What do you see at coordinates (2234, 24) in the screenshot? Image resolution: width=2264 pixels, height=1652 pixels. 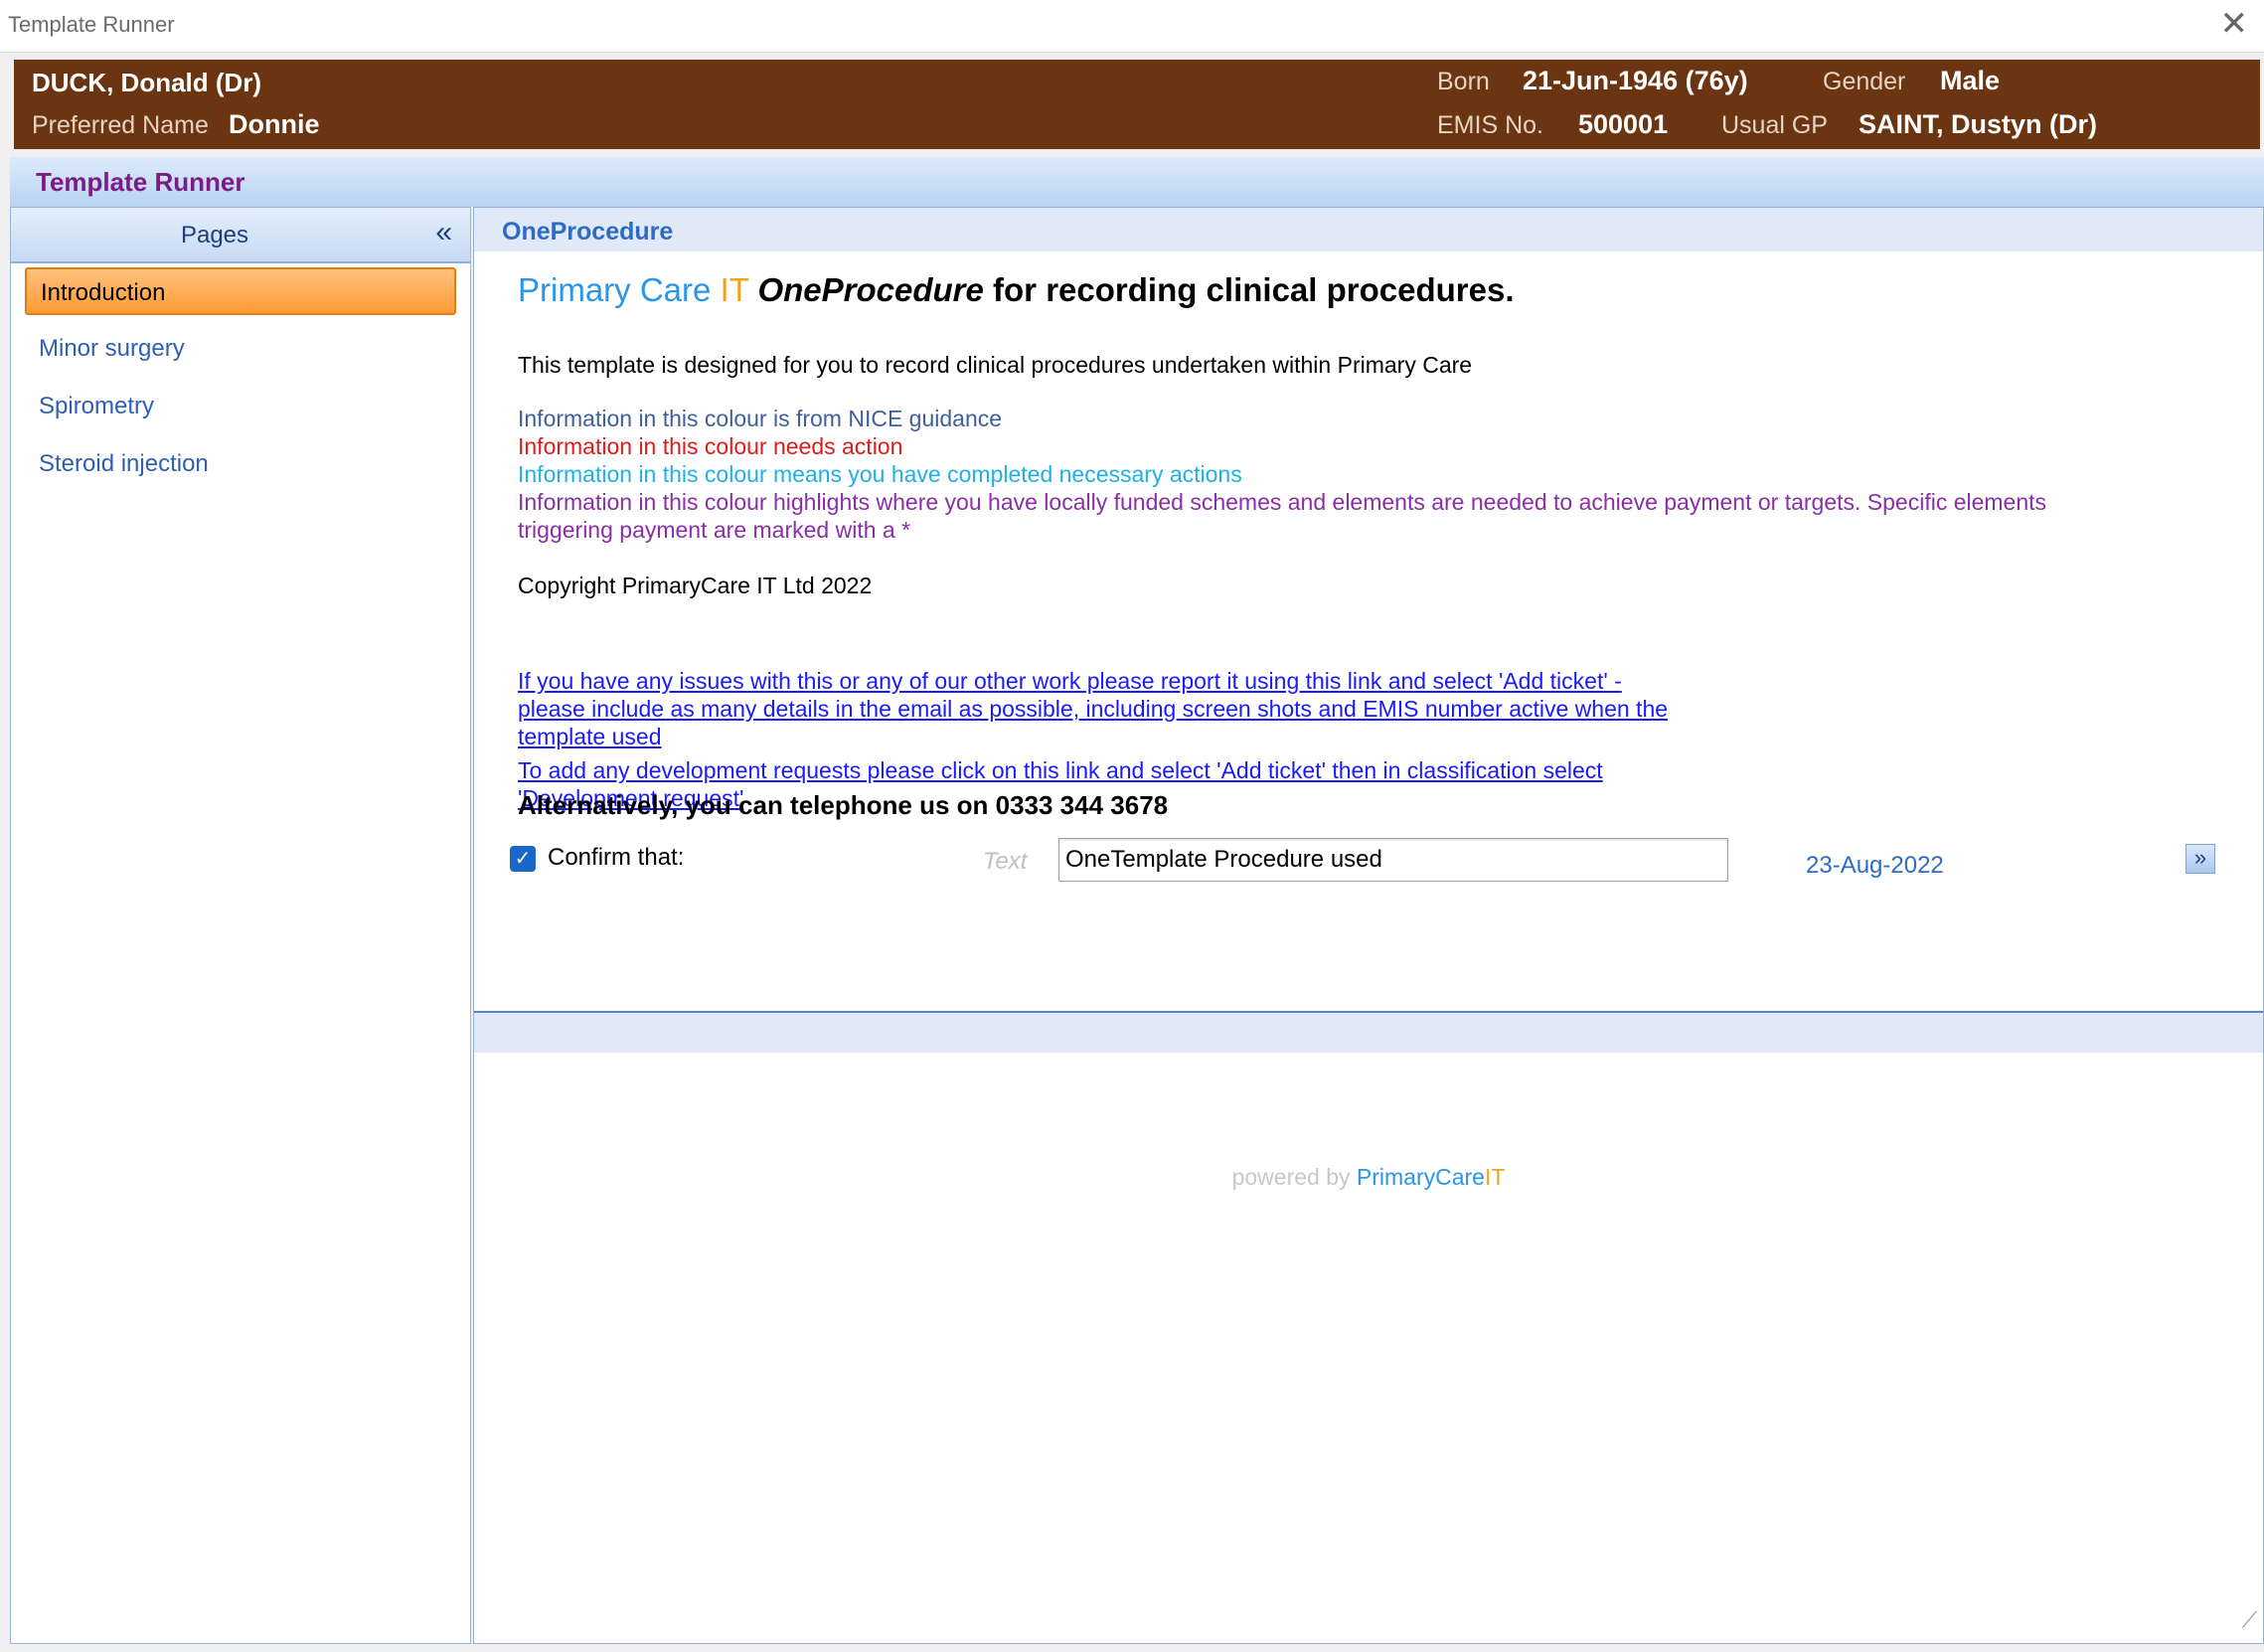 I see `close-icon: ✕` at bounding box center [2234, 24].